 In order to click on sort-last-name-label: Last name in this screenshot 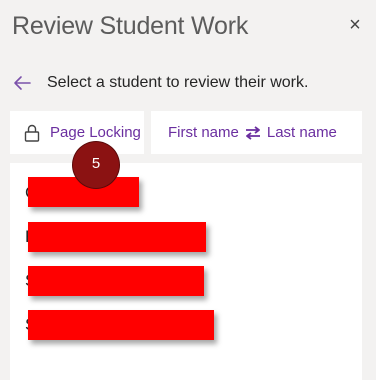, I will do `click(301, 132)`.